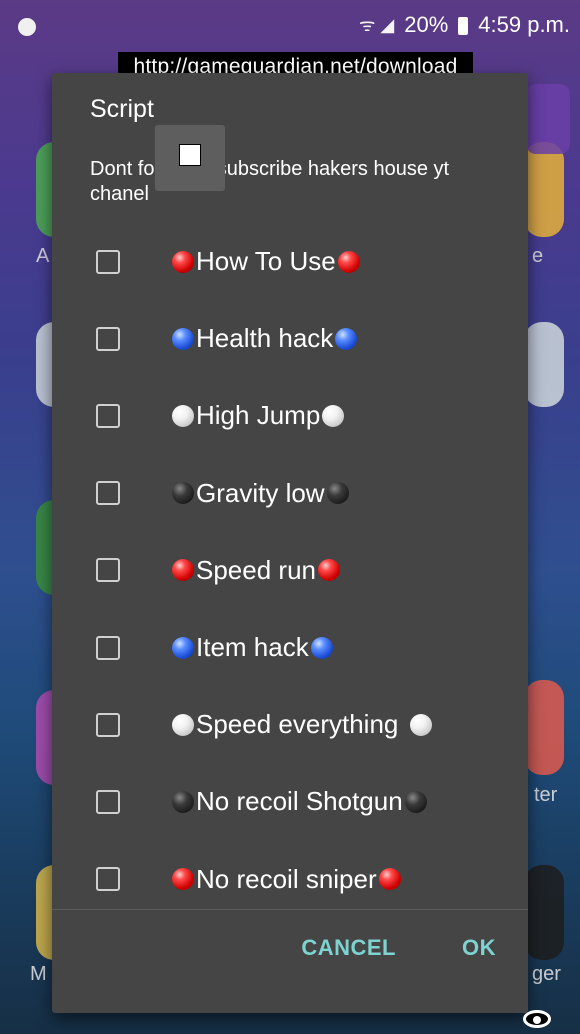 Image resolution: width=580 pixels, height=1034 pixels. What do you see at coordinates (190, 155) in the screenshot?
I see `overlay-square-icon` at bounding box center [190, 155].